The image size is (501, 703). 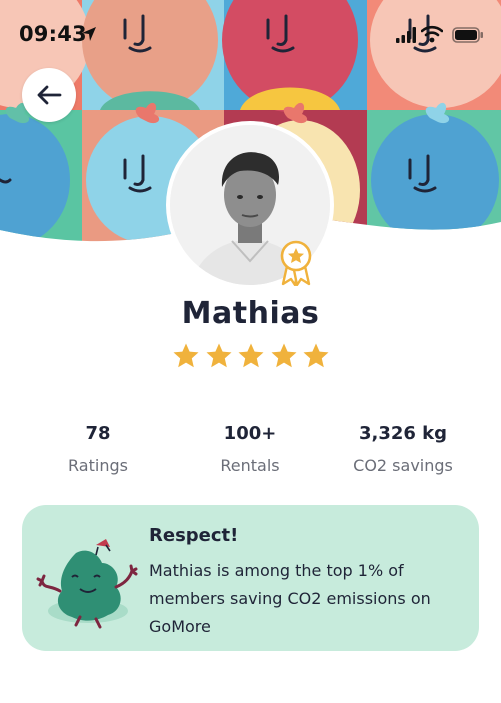 What do you see at coordinates (98, 433) in the screenshot?
I see `stat-value: 78` at bounding box center [98, 433].